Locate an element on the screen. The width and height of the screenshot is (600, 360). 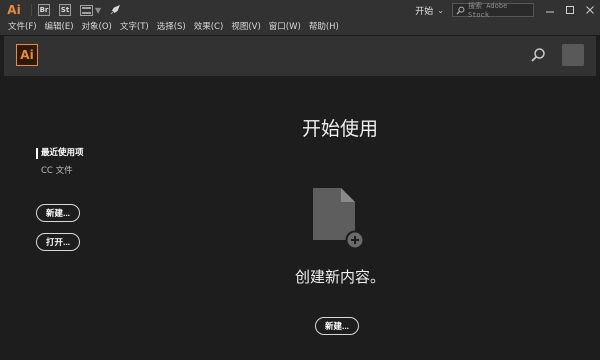
maximize-button is located at coordinates (570, 10).